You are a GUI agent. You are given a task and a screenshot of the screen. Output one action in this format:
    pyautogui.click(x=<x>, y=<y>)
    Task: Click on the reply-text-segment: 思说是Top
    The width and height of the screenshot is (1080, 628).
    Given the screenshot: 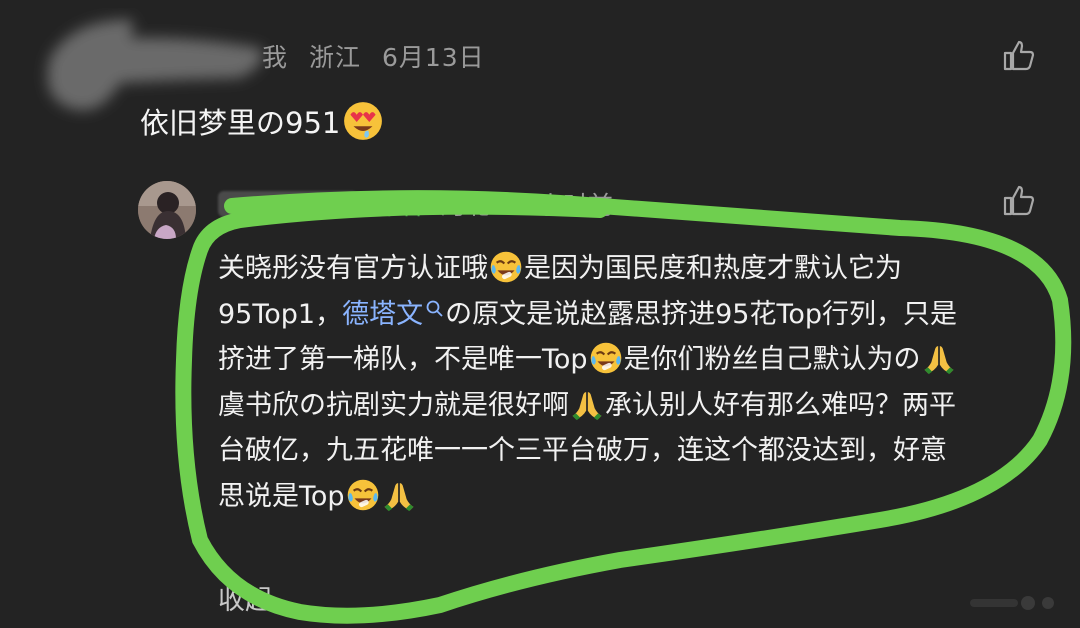 What is the action you would take?
    pyautogui.click(x=281, y=496)
    